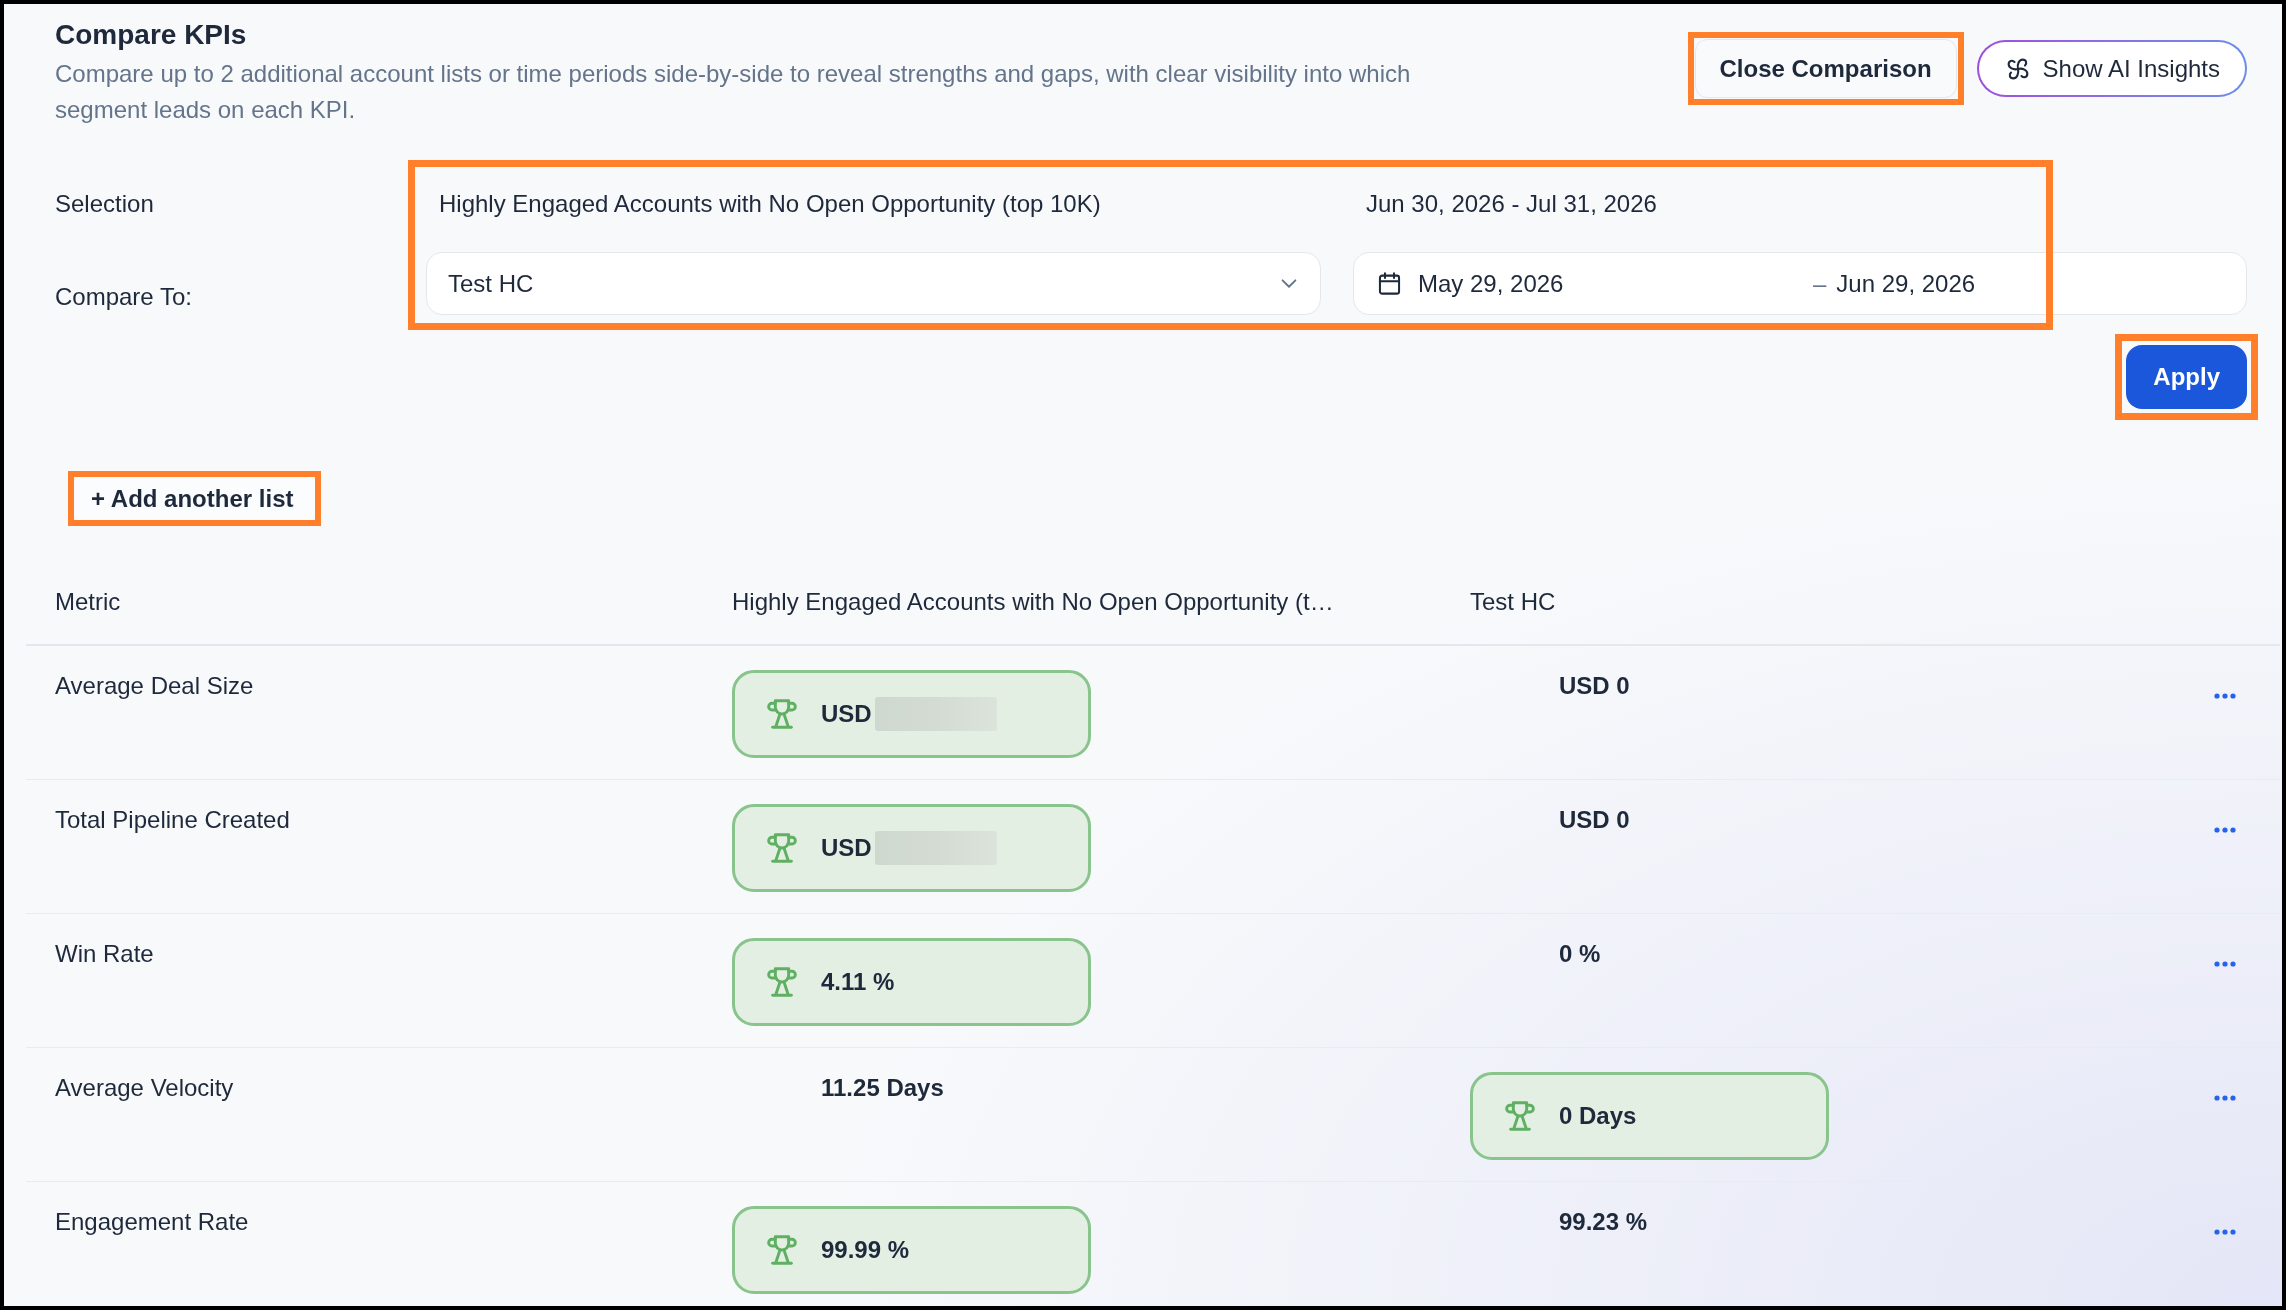 This screenshot has width=2286, height=1310. I want to click on page-description: Compare up to 2 additional account lists or time periods side-by-side to reveal strengths and gaps, with clear visibility into which segment leads on each KPI., so click(733, 92).